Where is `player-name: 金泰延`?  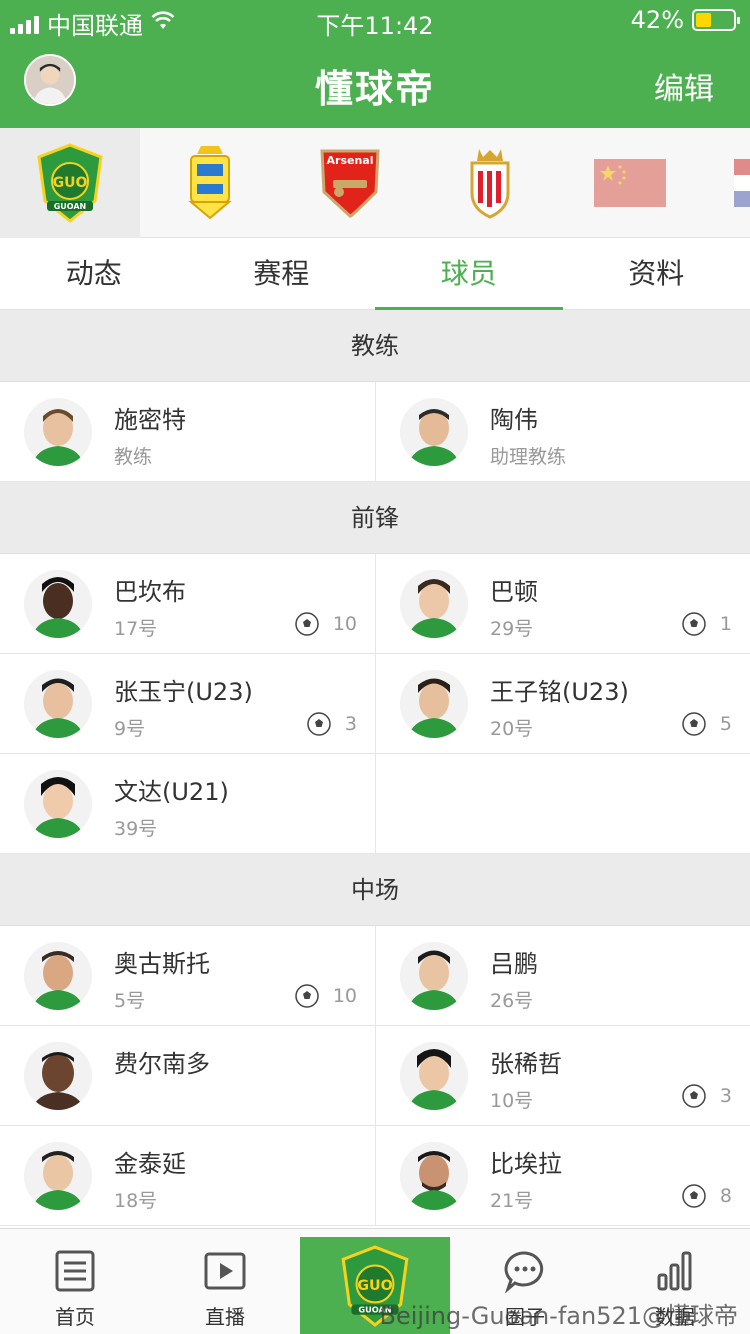 player-name: 金泰延 is located at coordinates (150, 1164).